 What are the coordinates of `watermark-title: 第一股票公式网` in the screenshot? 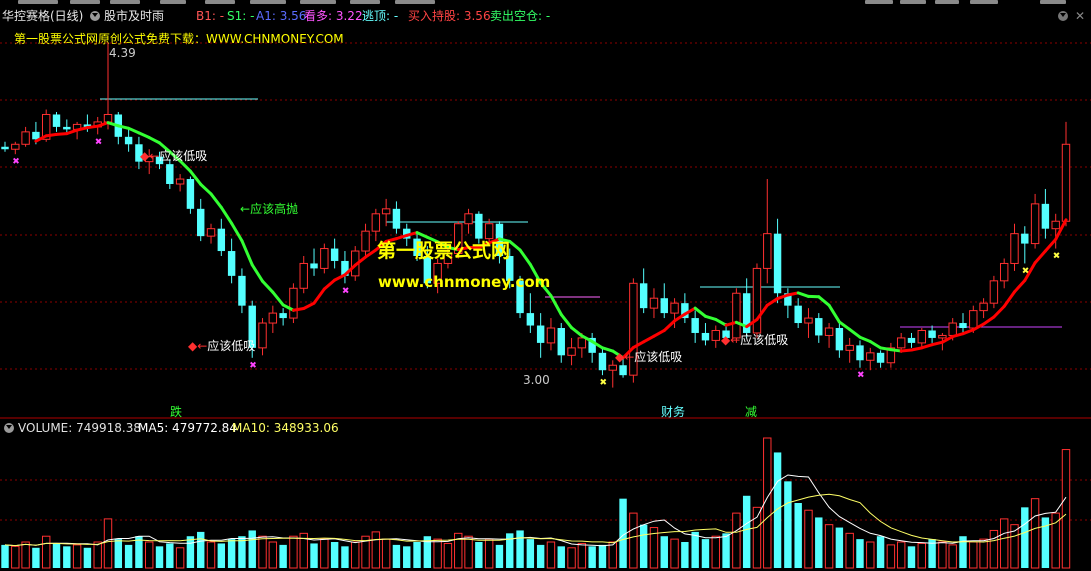 It's located at (444, 251).